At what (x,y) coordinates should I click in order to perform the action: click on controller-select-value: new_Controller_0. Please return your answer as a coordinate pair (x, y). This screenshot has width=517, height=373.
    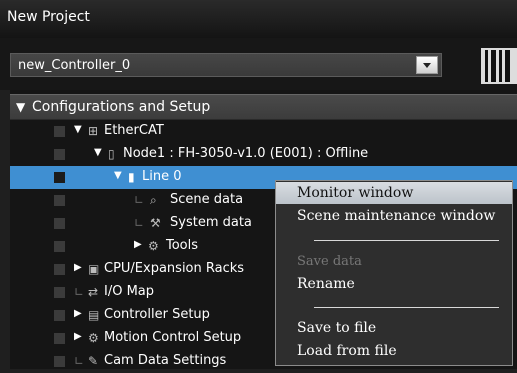
    Looking at the image, I should click on (74, 65).